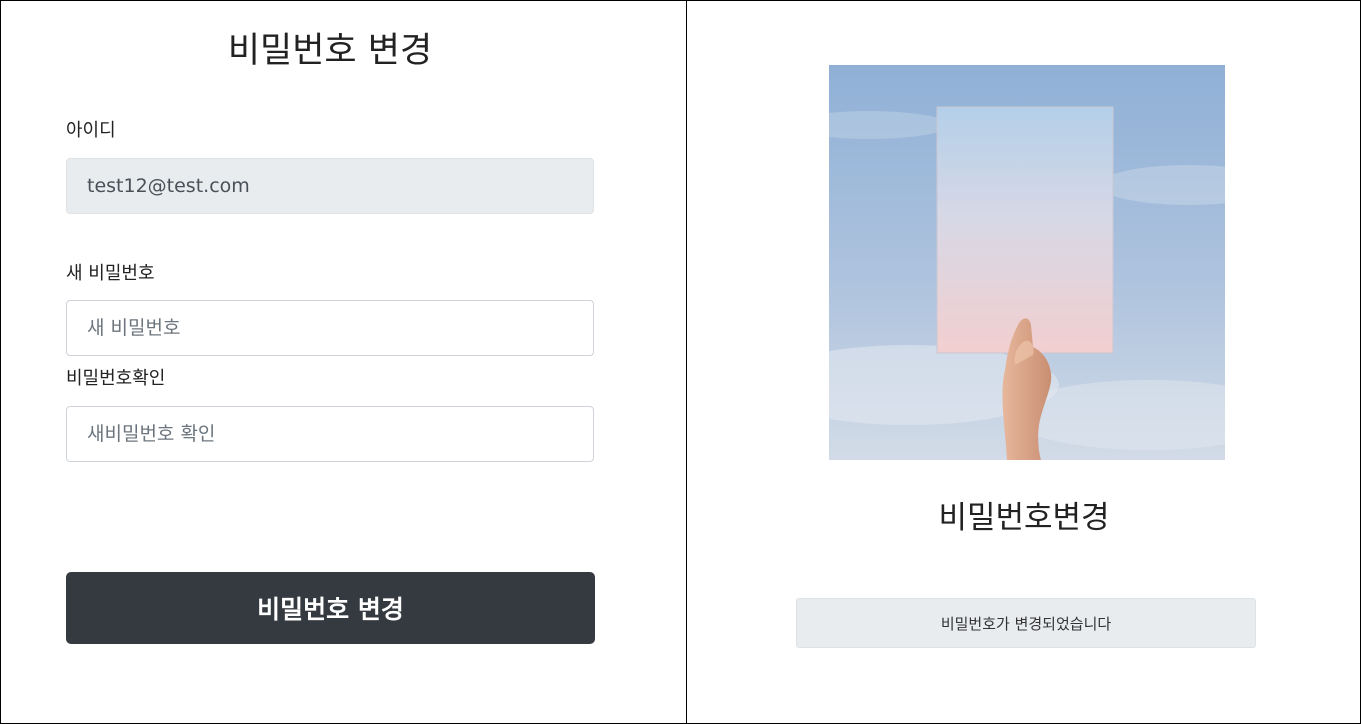  I want to click on new-password-field, so click(330, 328).